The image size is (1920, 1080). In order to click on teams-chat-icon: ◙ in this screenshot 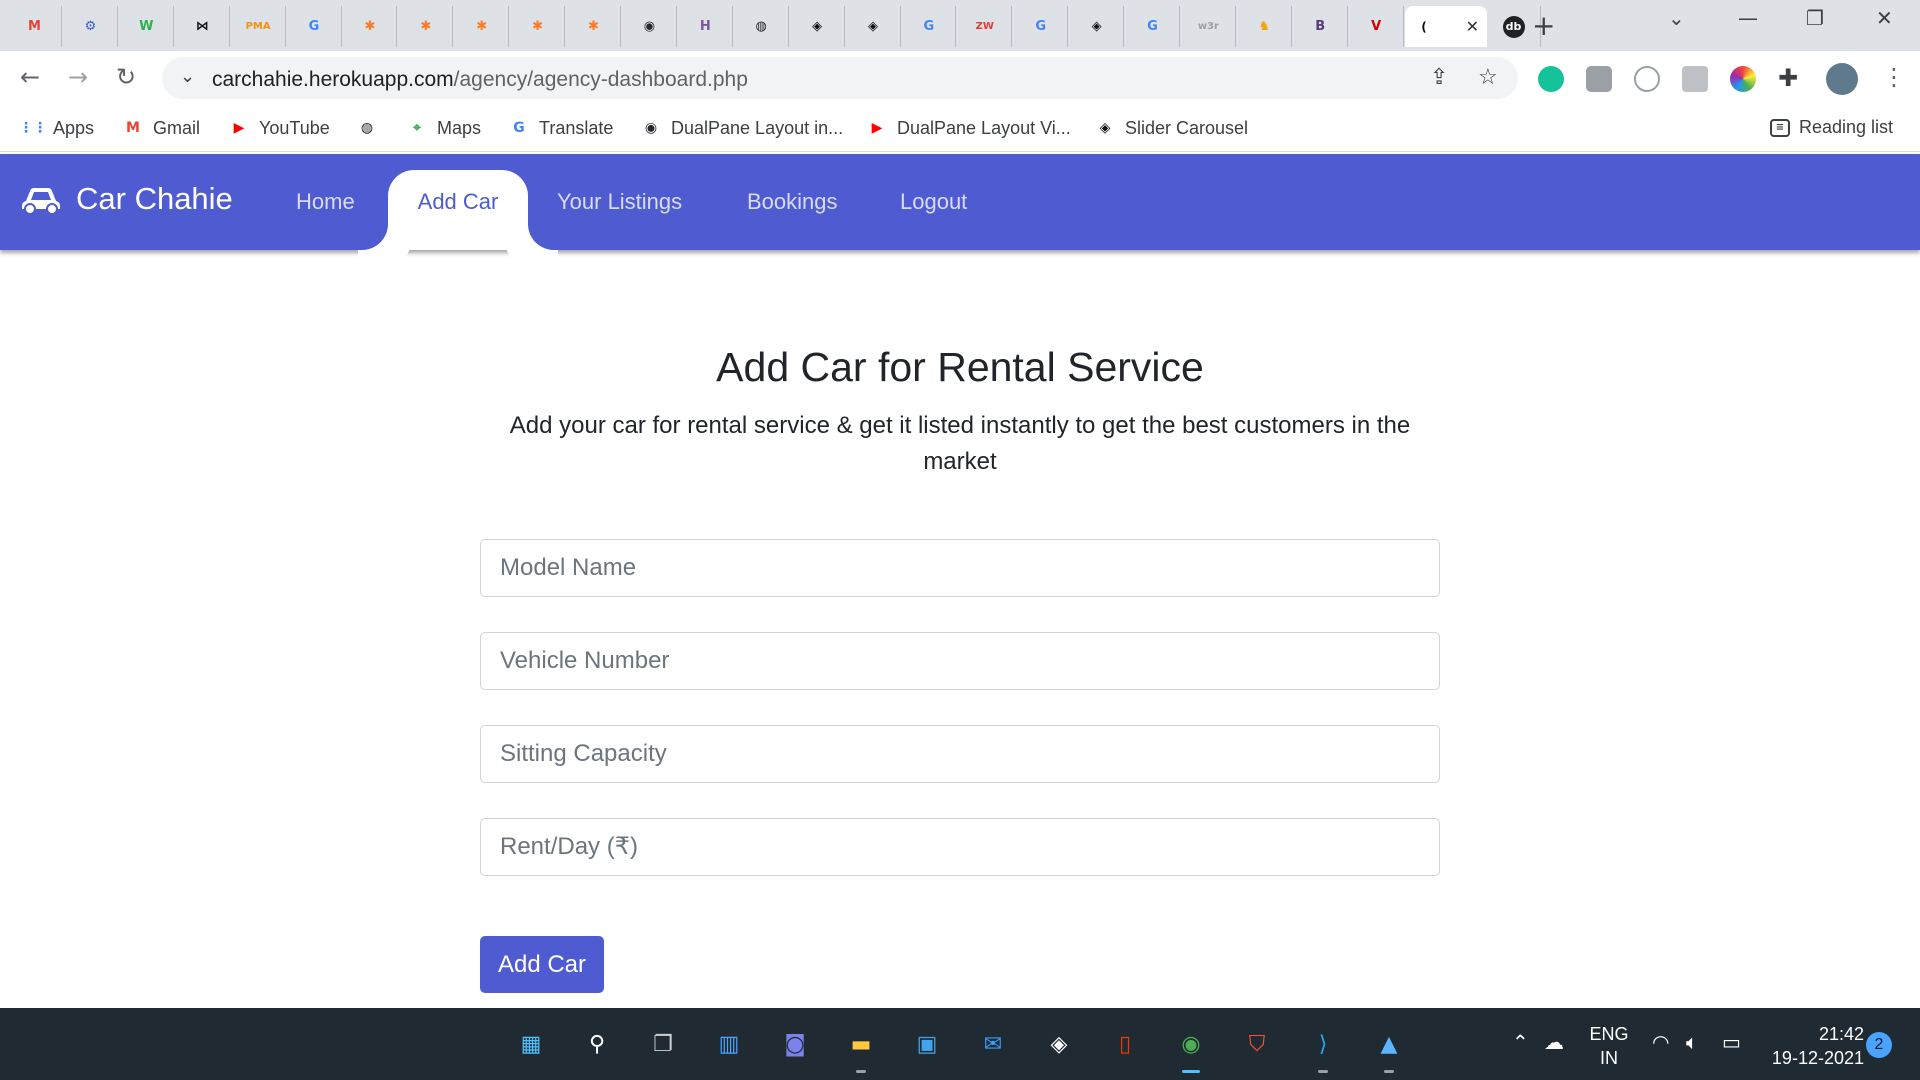, I will do `click(795, 1044)`.